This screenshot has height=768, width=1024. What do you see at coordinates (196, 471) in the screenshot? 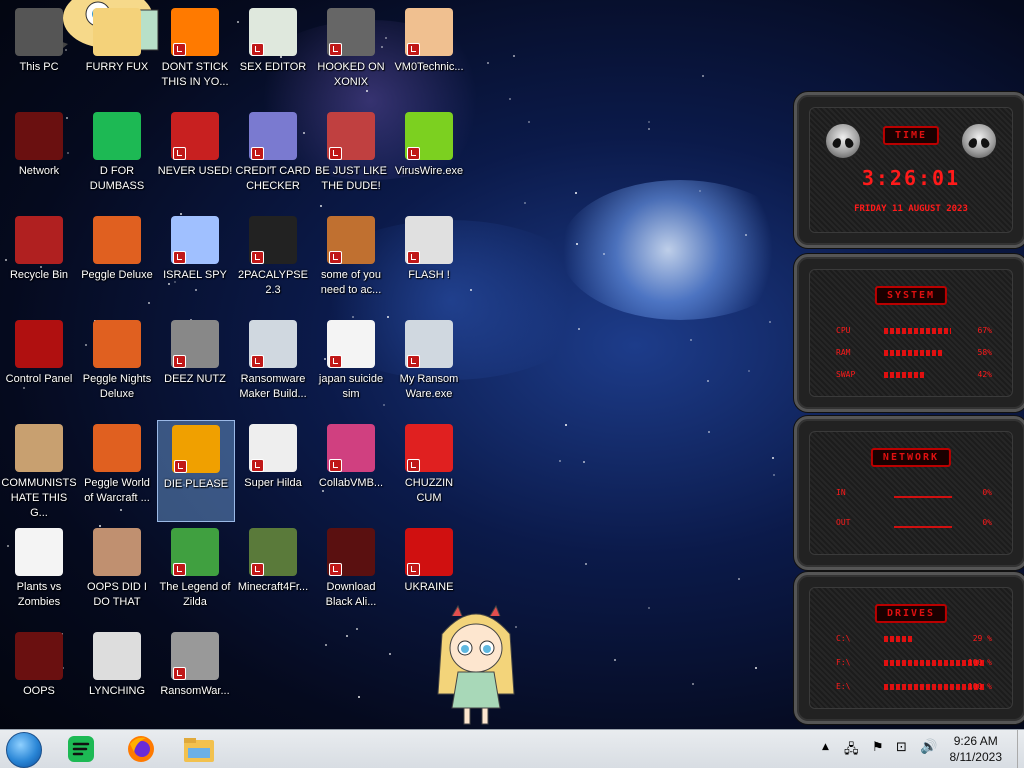
I see `desktop-icon: DIE PLEASE` at bounding box center [196, 471].